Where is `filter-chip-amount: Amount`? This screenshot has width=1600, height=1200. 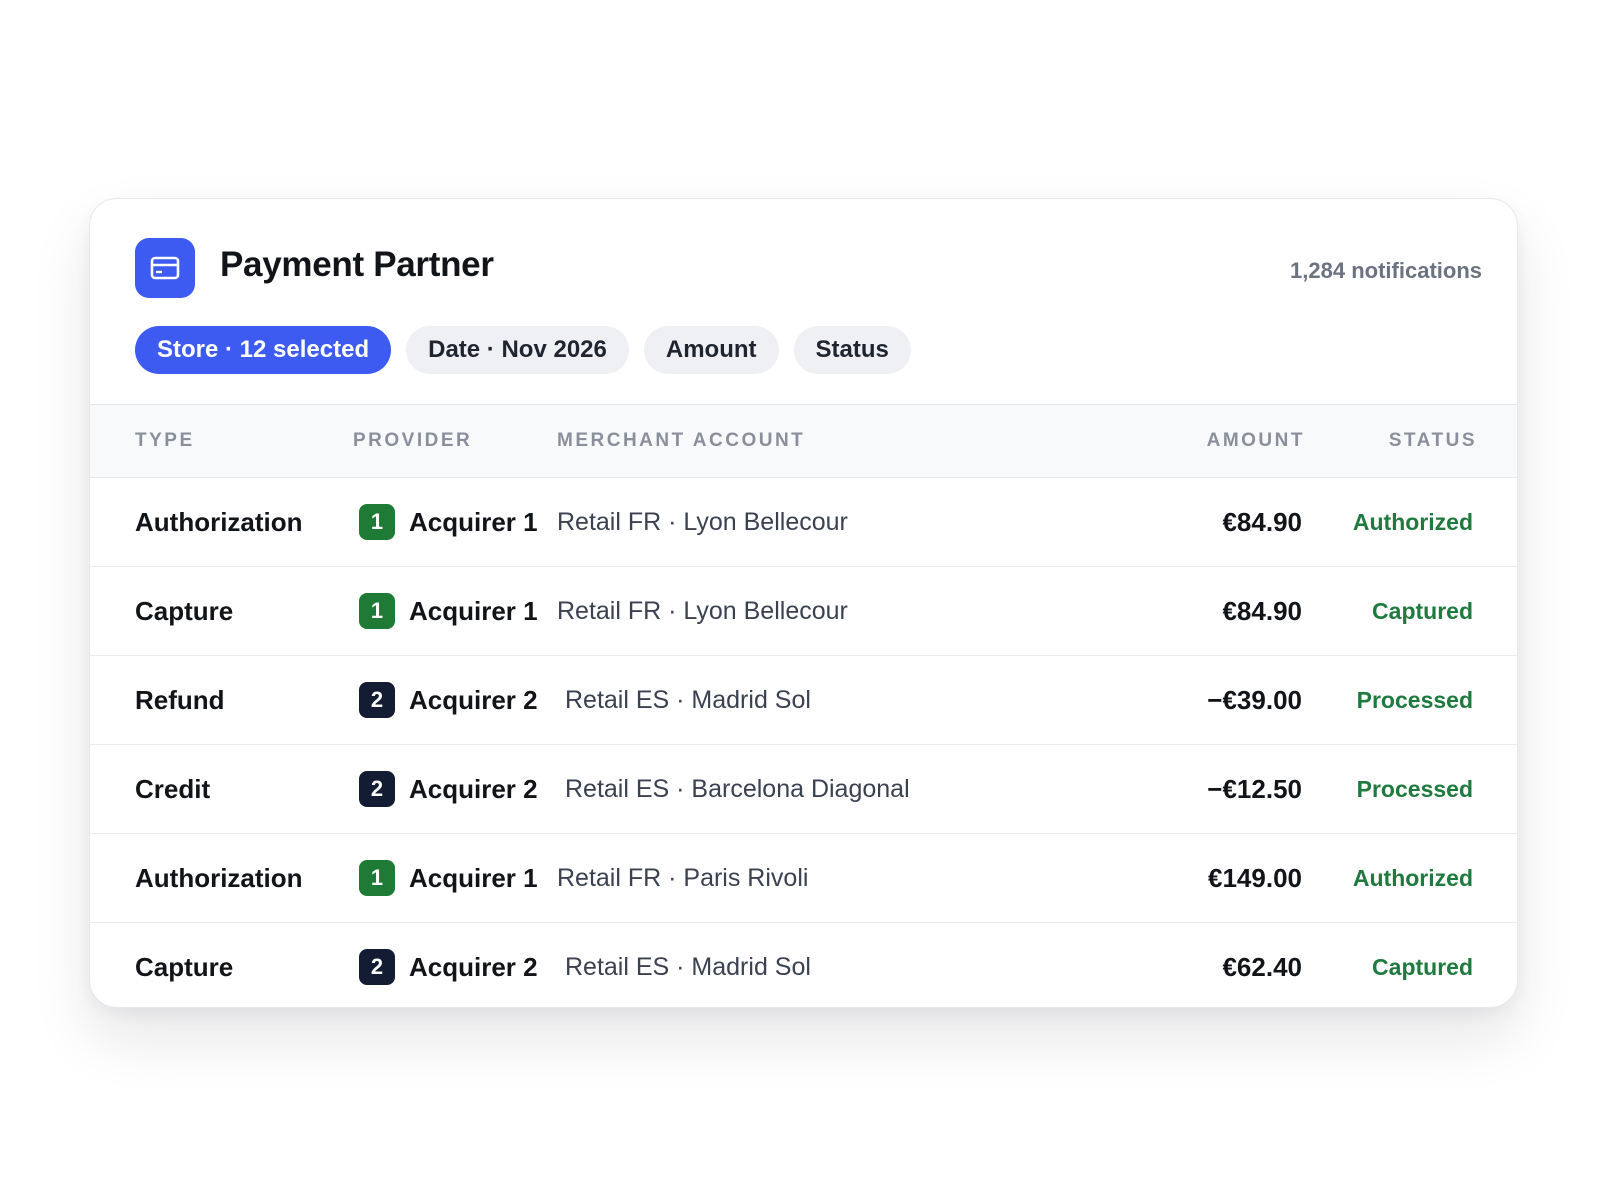 filter-chip-amount: Amount is located at coordinates (711, 350).